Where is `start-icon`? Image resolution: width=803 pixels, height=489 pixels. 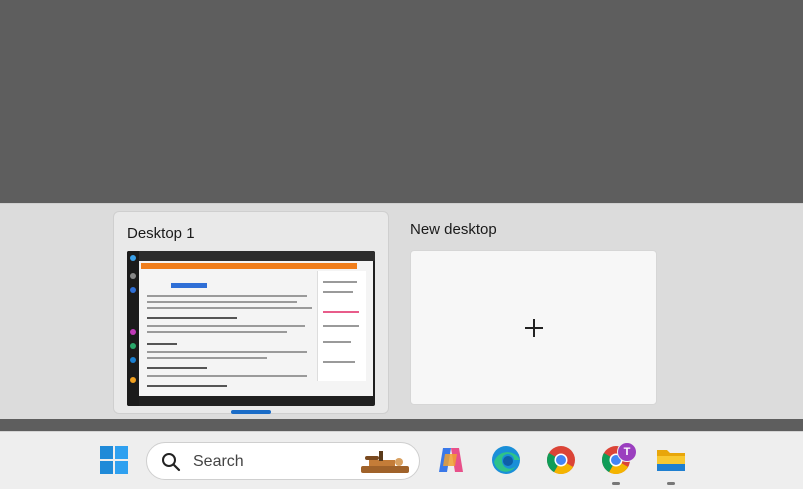
start-icon is located at coordinates (114, 460).